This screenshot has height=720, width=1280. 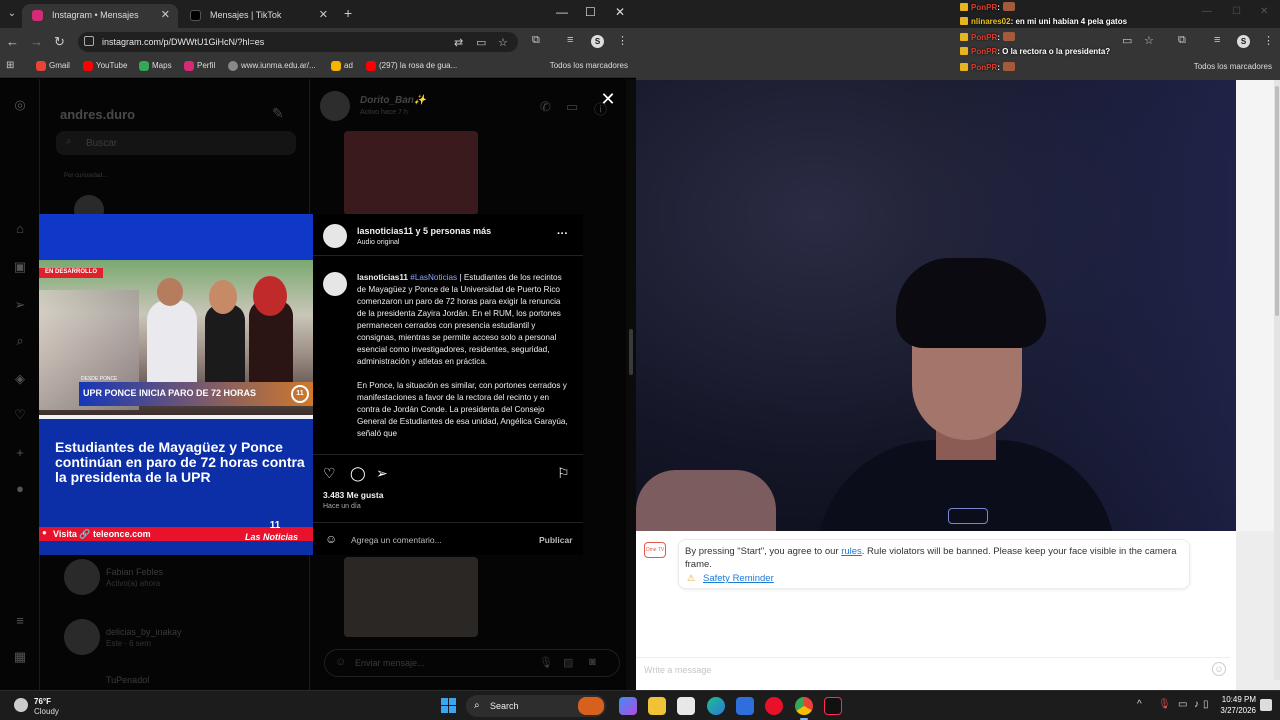 What do you see at coordinates (582, 65) in the screenshot?
I see `all-bookmarks: Todos los marcadores` at bounding box center [582, 65].